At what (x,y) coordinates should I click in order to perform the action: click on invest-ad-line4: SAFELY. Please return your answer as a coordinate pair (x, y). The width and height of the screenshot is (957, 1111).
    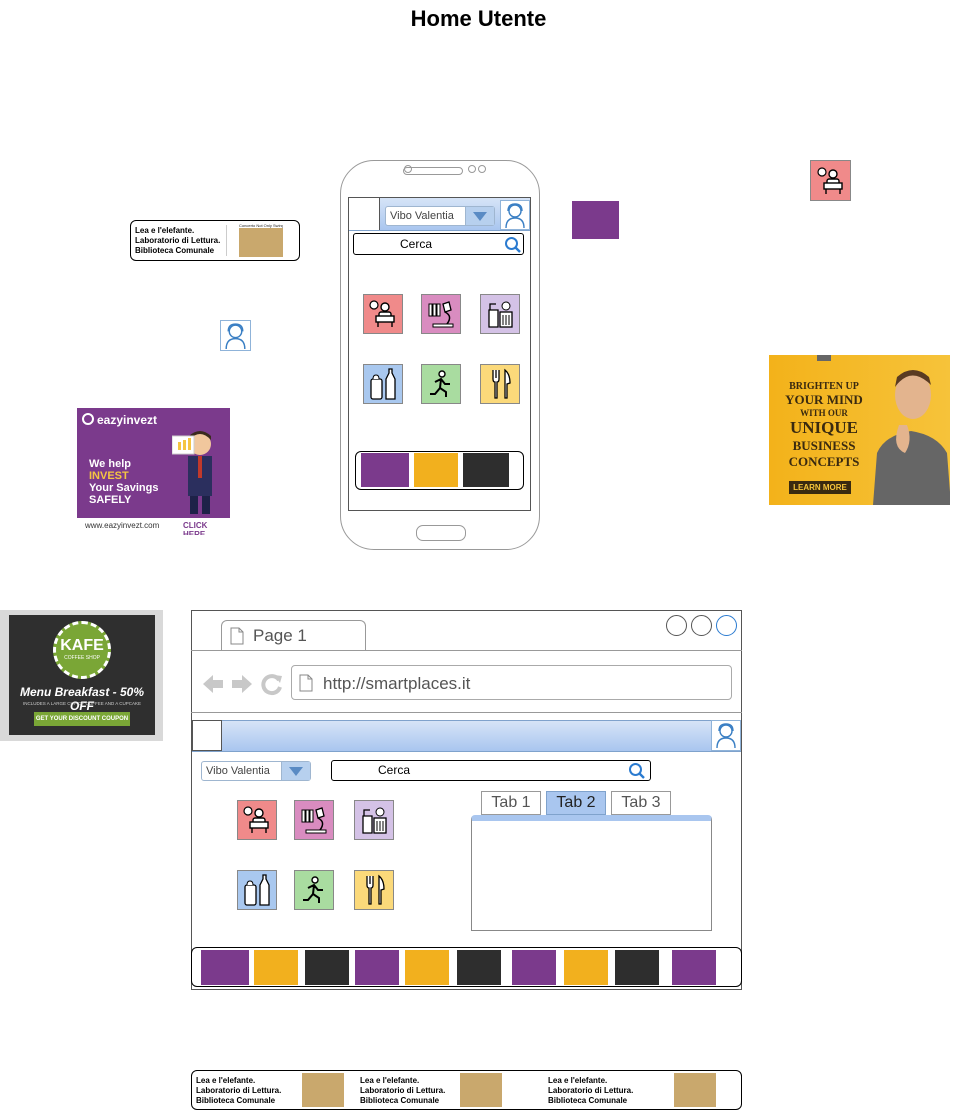
    Looking at the image, I should click on (110, 500).